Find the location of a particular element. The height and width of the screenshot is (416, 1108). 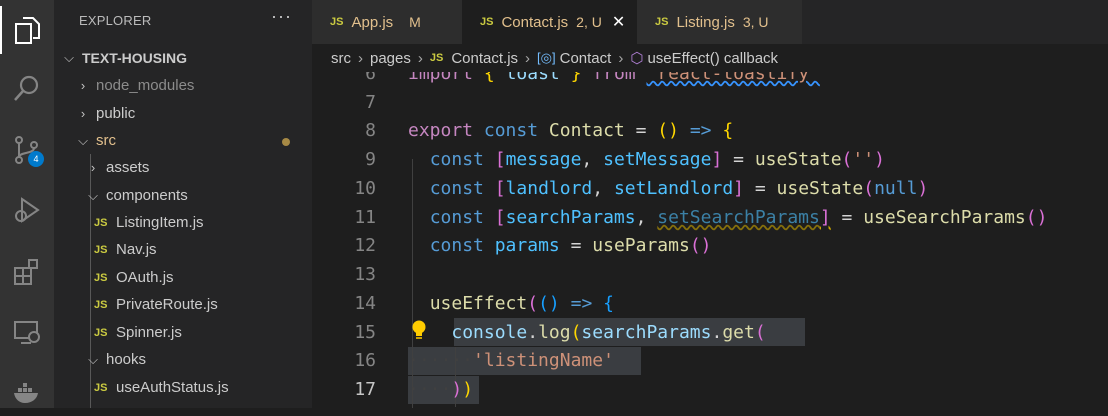

close-icon: ✕ is located at coordinates (618, 22).